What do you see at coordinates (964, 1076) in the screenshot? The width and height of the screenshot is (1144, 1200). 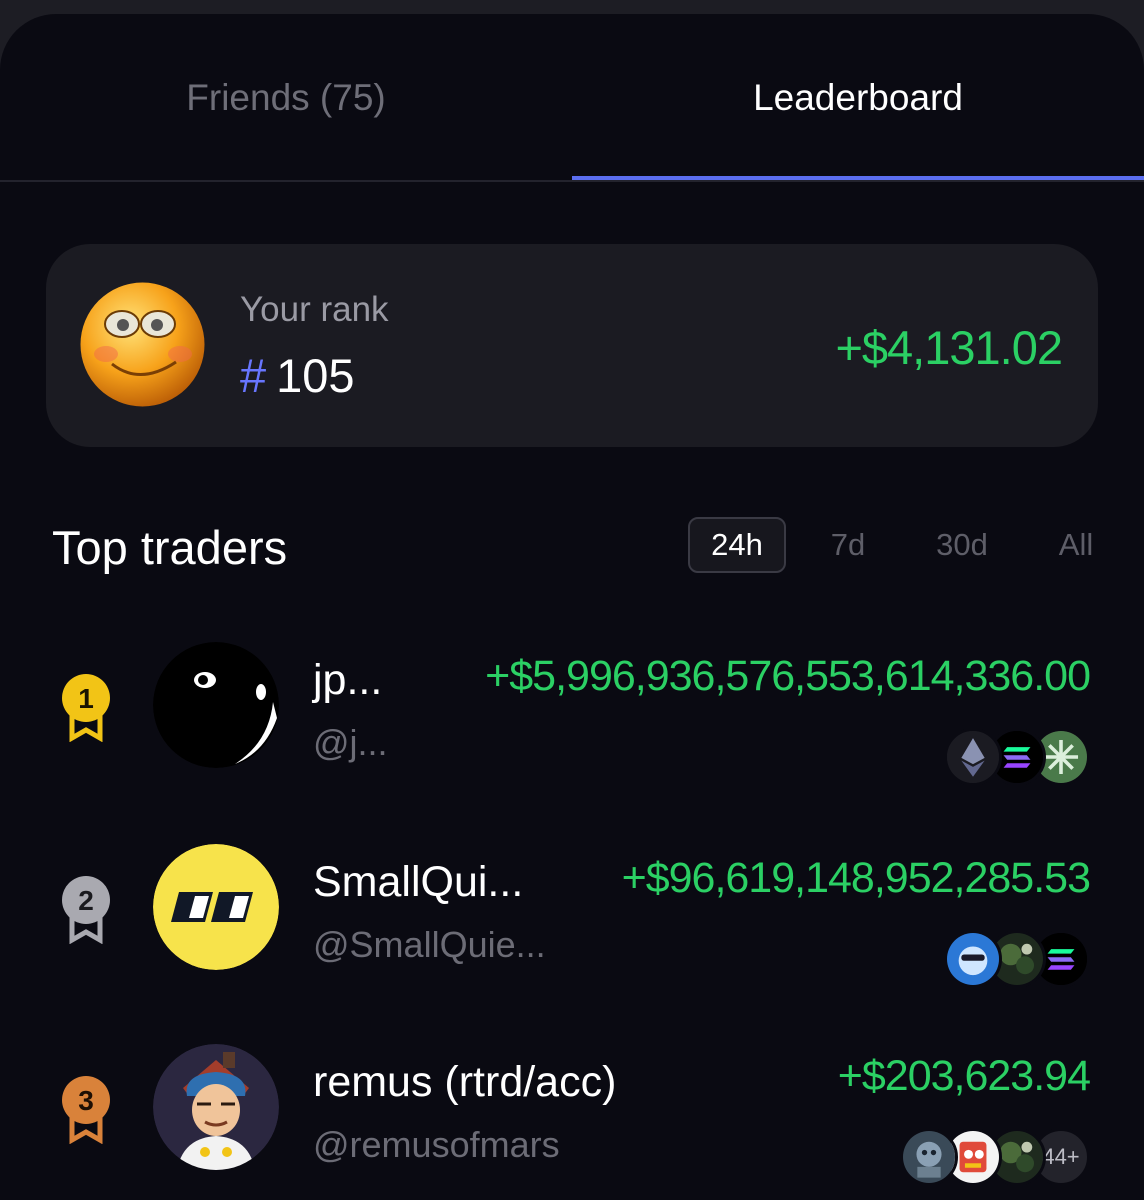 I see `trader-pnl: +$203,623.94` at bounding box center [964, 1076].